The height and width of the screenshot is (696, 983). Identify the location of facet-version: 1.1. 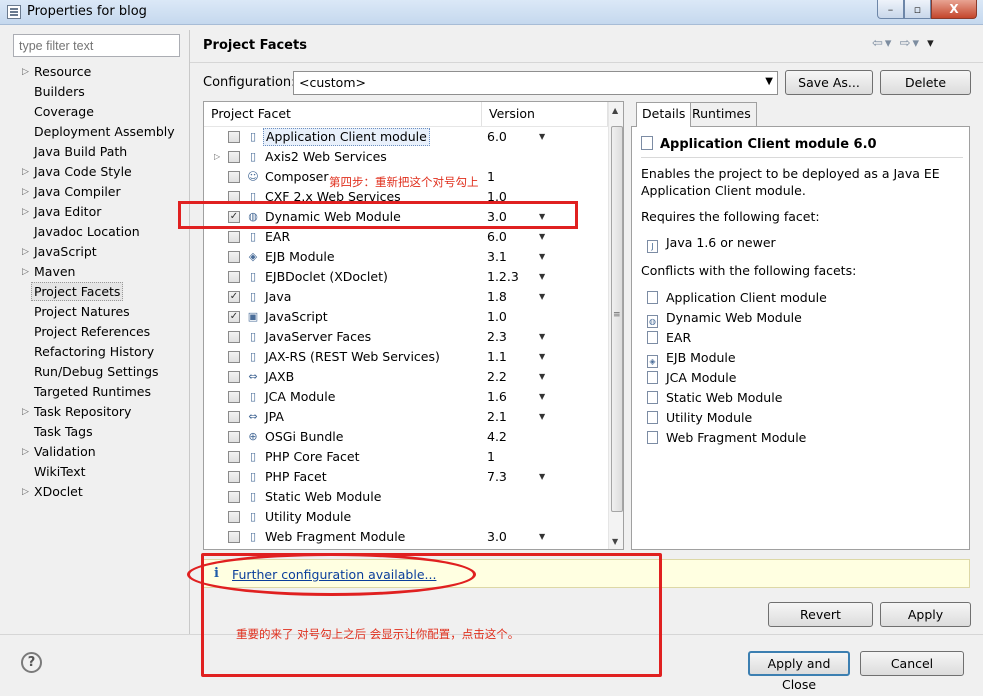
(497, 357).